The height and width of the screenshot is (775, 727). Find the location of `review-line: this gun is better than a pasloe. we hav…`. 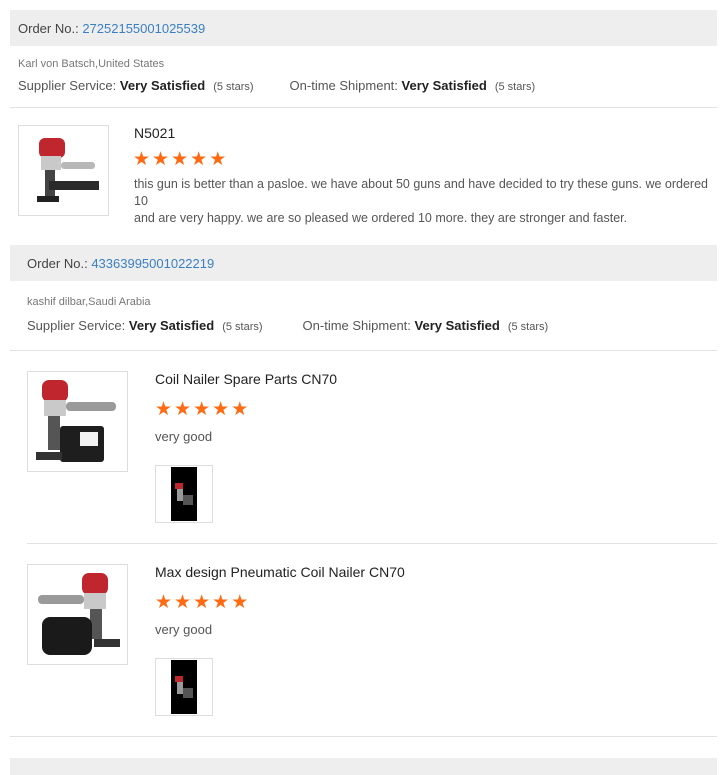

review-line: this gun is better than a pasloe. we hav… is located at coordinates (421, 192).